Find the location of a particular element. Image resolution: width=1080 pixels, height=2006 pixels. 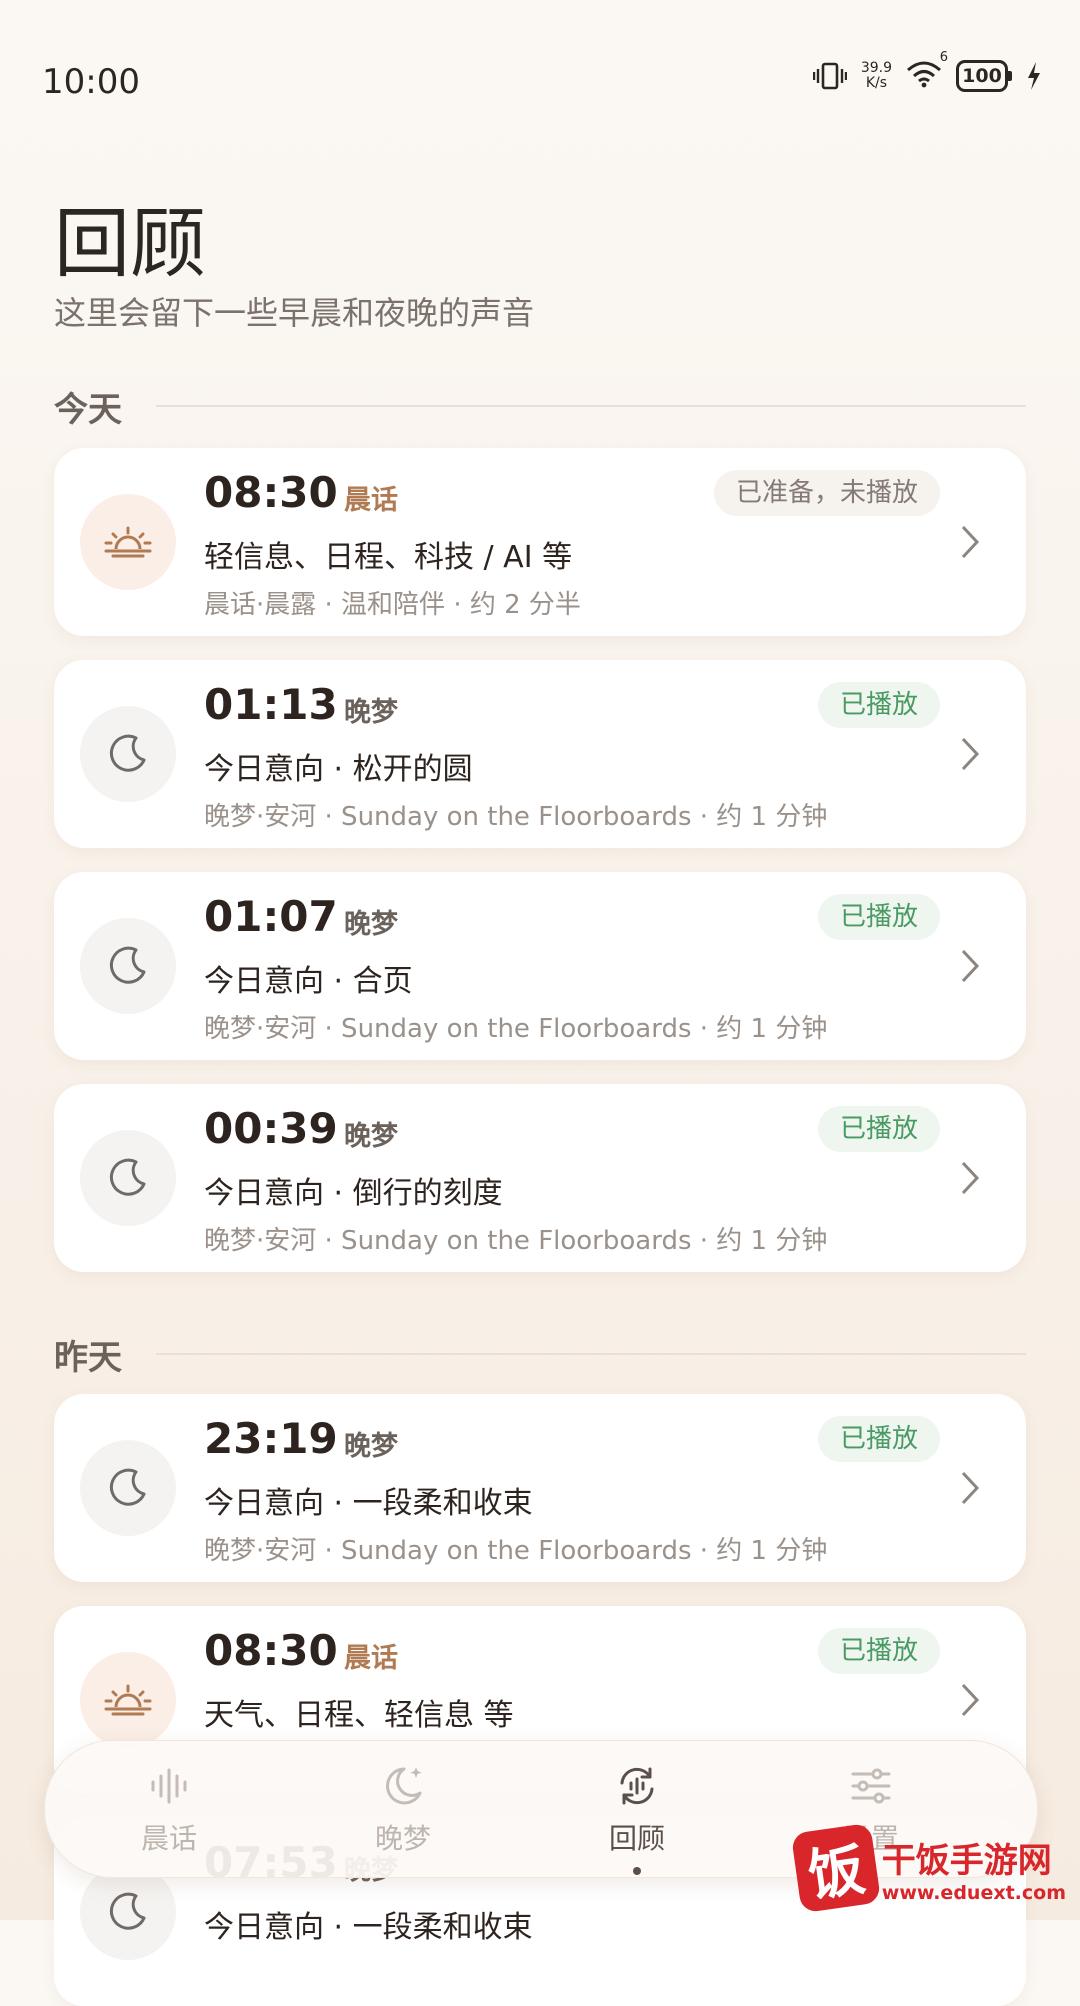

sliders-icon is located at coordinates (871, 1786).